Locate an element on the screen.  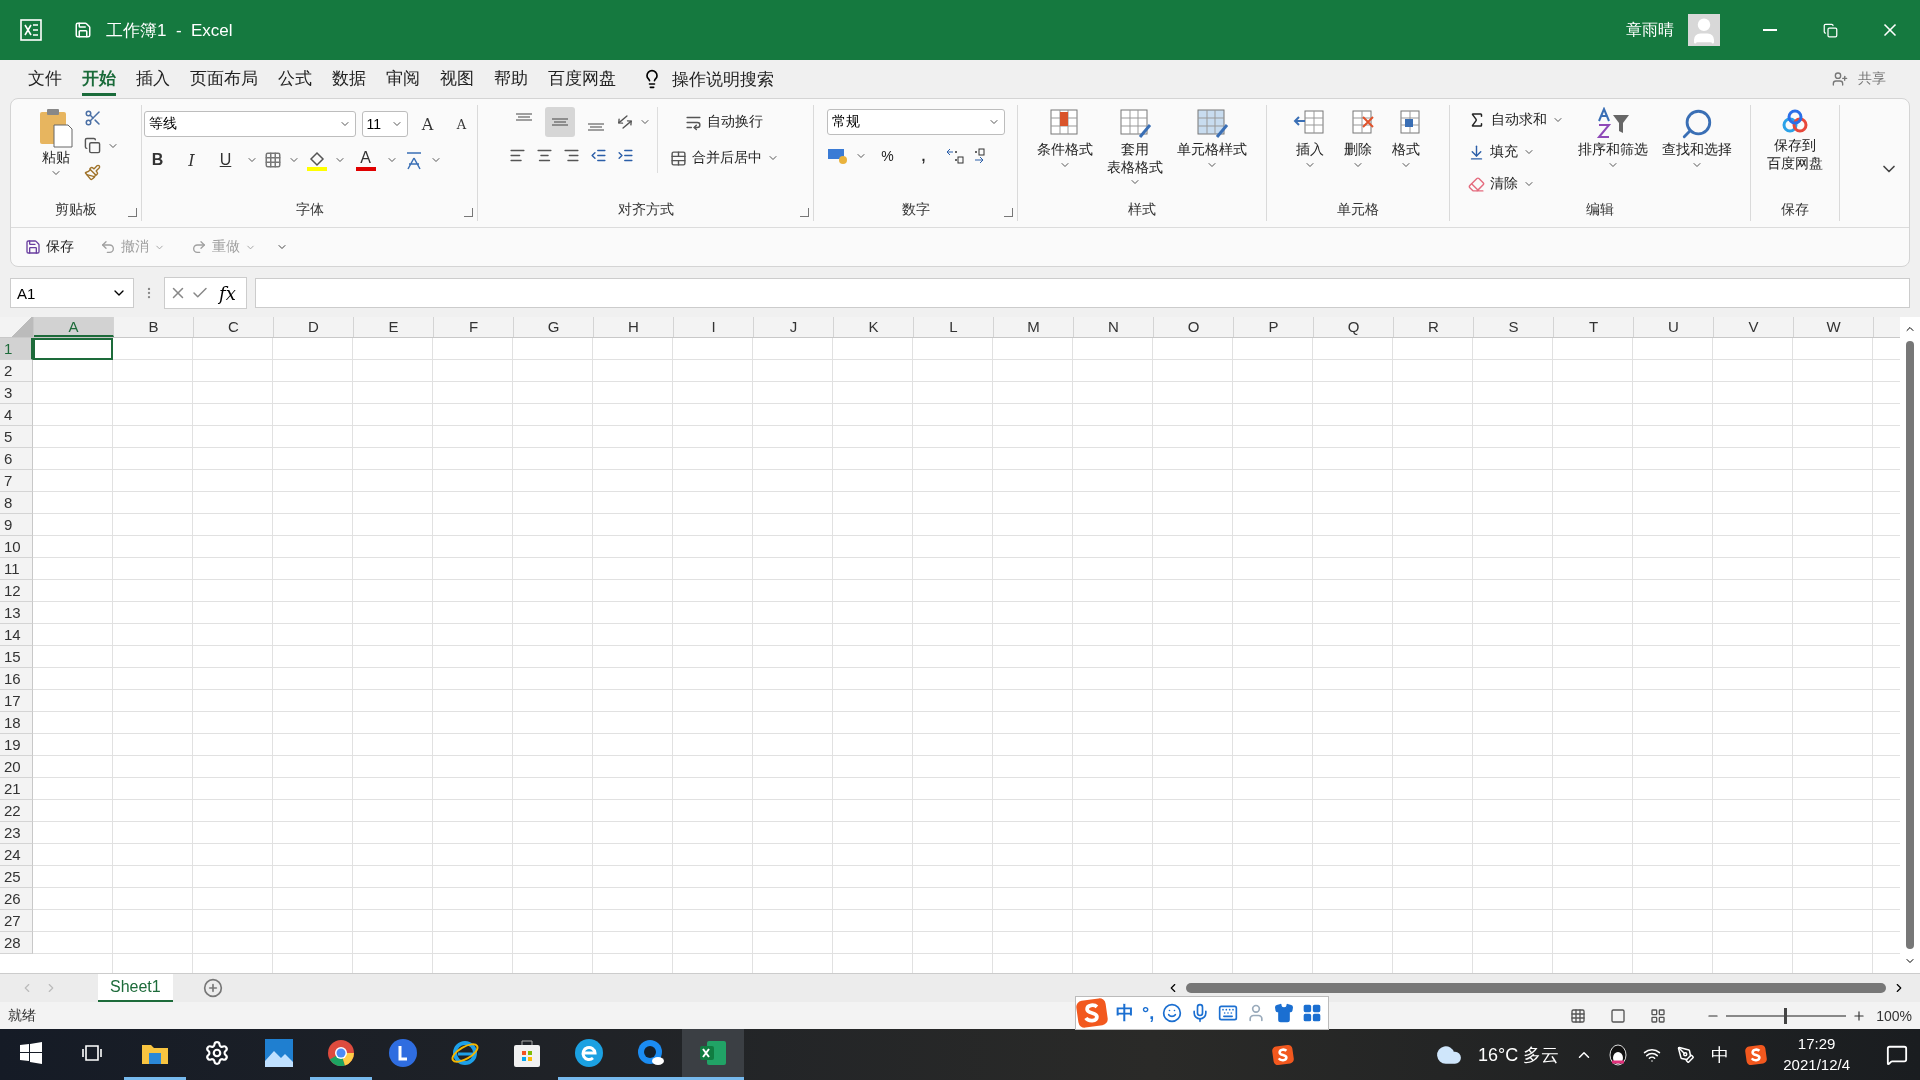
ribbon-tab: 开始 is located at coordinates (99, 79).